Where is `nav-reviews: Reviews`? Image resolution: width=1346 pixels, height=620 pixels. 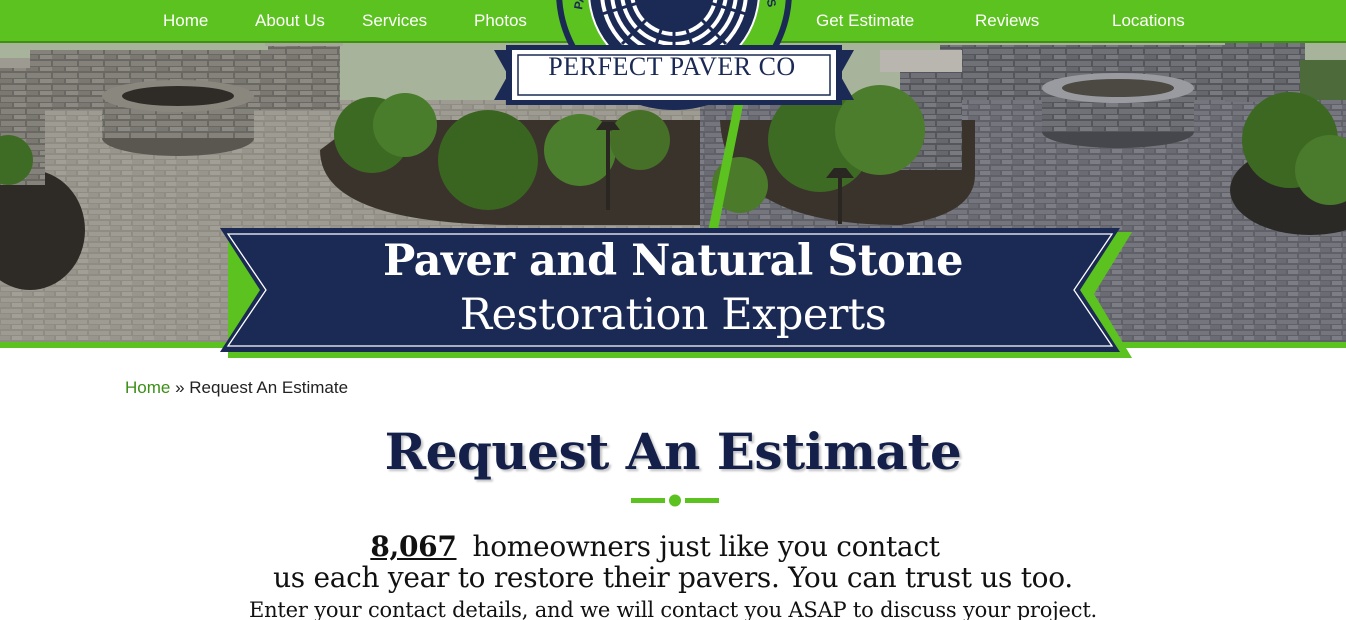 nav-reviews: Reviews is located at coordinates (1007, 21).